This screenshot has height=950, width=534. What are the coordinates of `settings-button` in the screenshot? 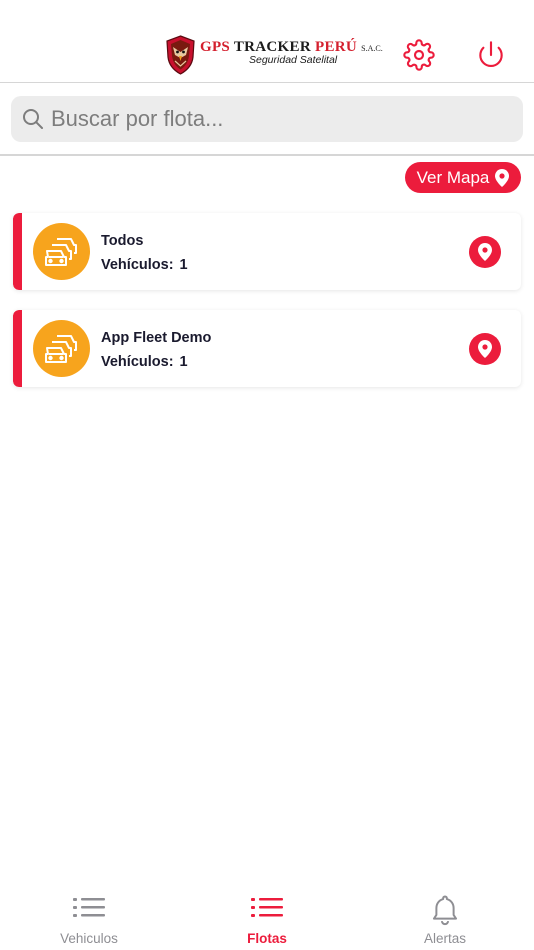 It's located at (419, 55).